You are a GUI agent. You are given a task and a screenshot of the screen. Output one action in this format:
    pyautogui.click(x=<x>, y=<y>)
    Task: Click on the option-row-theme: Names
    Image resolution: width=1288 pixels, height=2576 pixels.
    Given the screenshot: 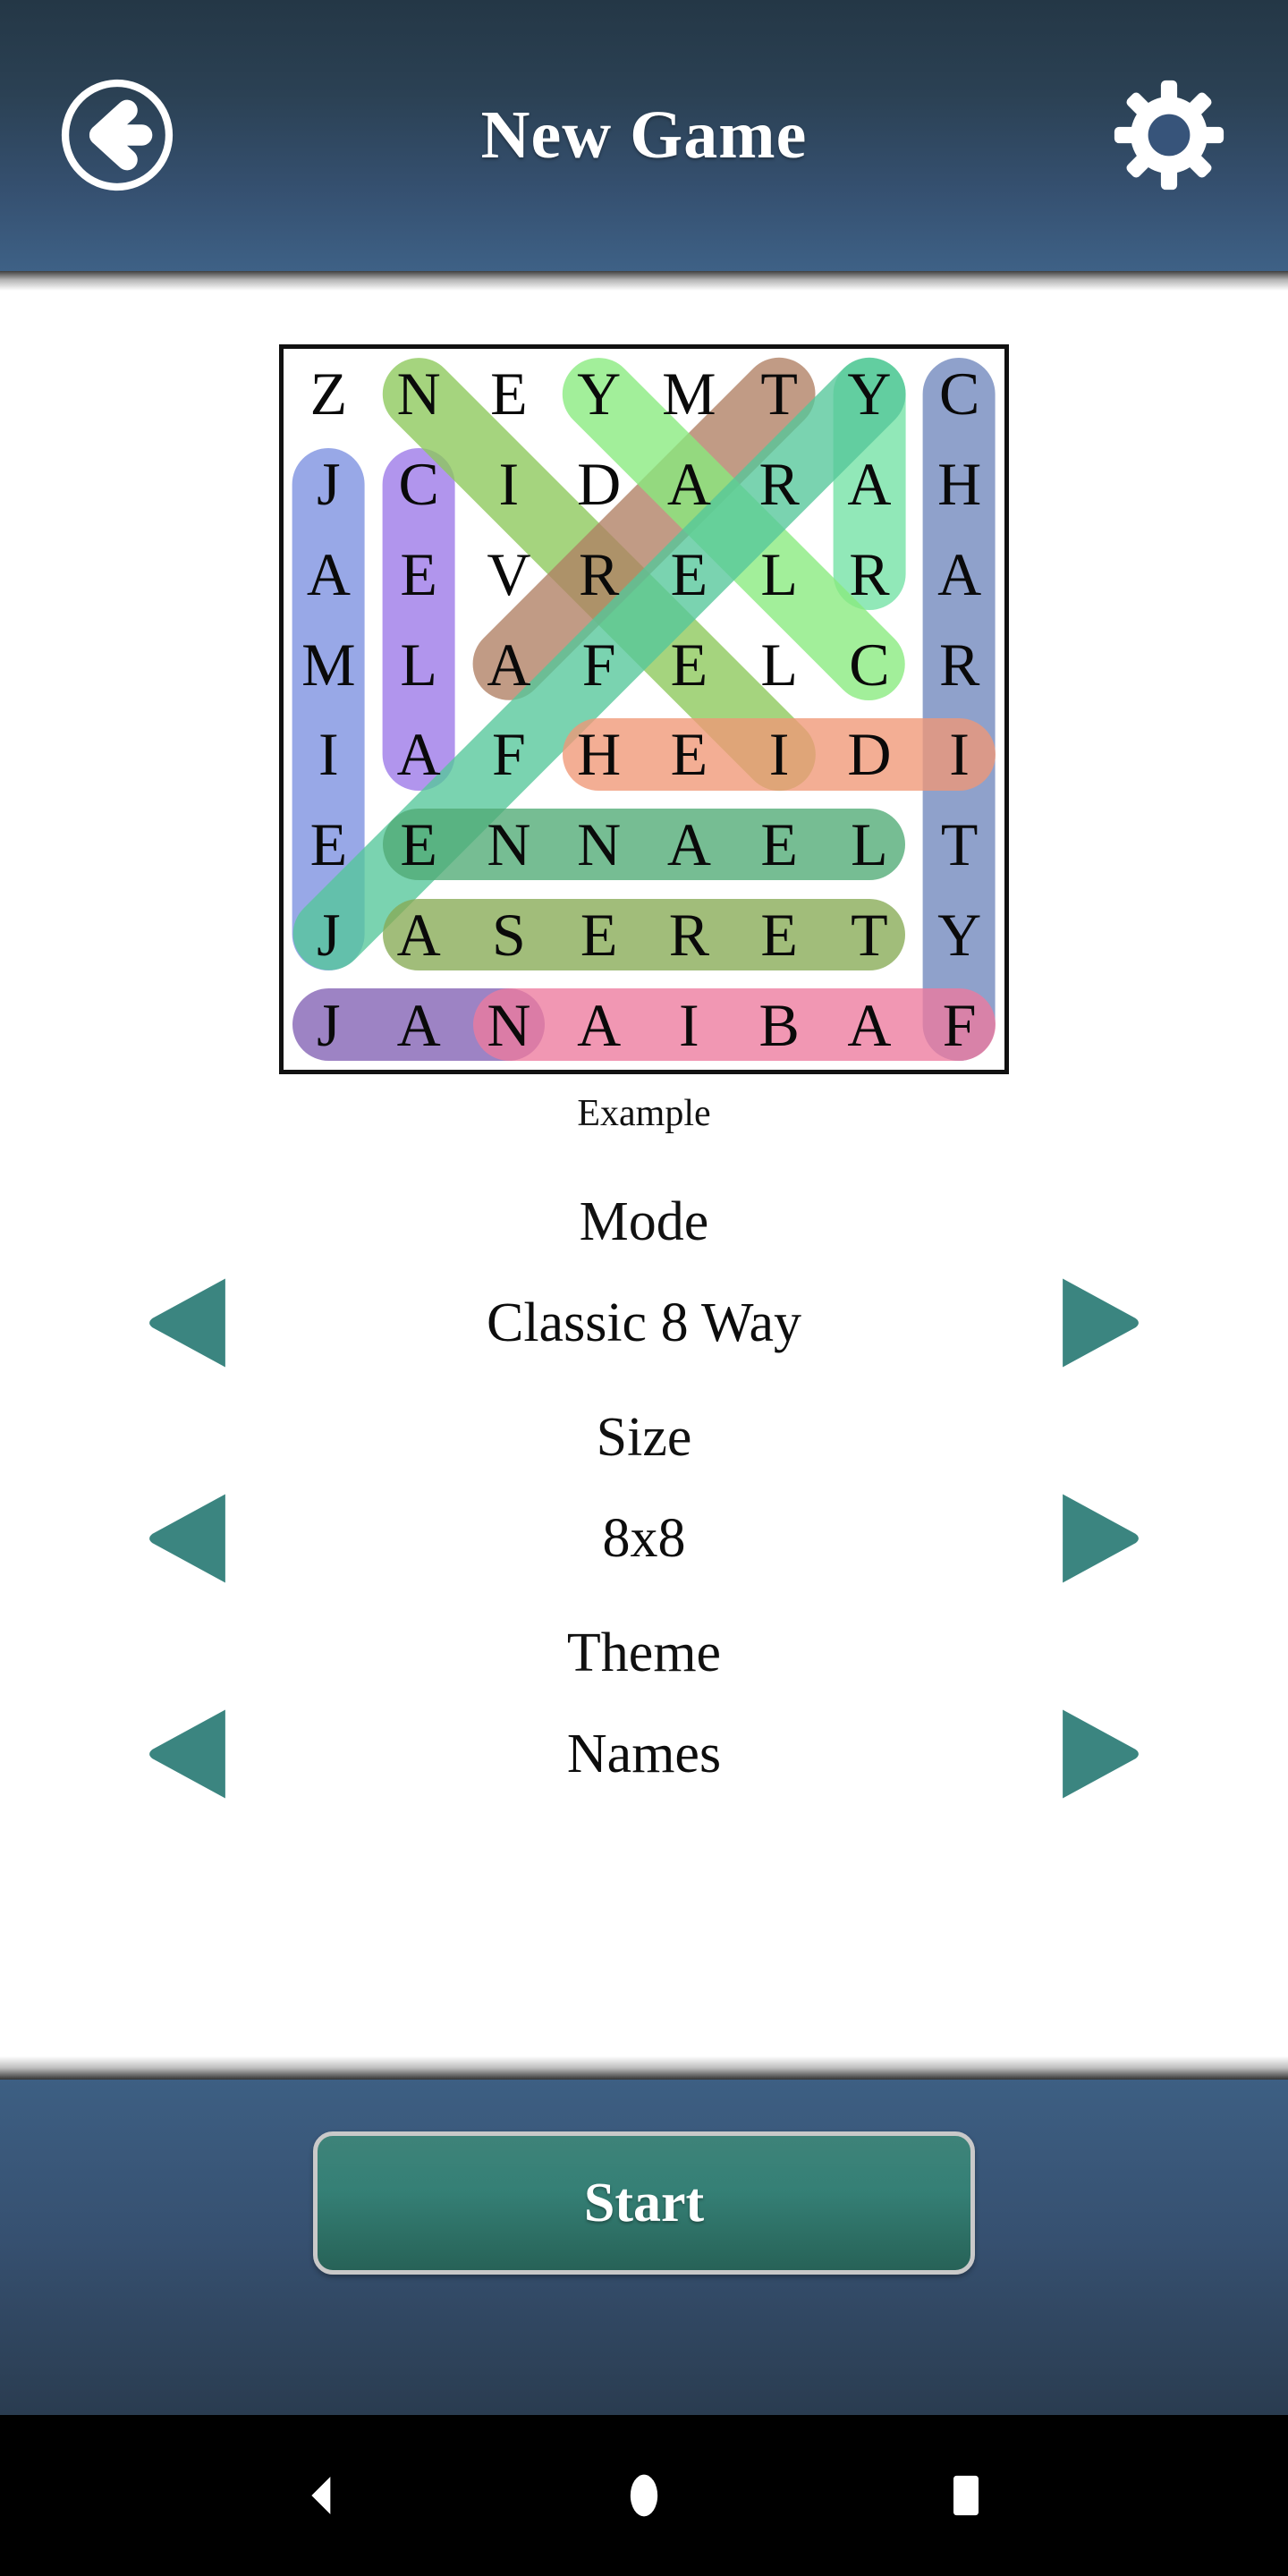 What is the action you would take?
    pyautogui.click(x=644, y=1754)
    